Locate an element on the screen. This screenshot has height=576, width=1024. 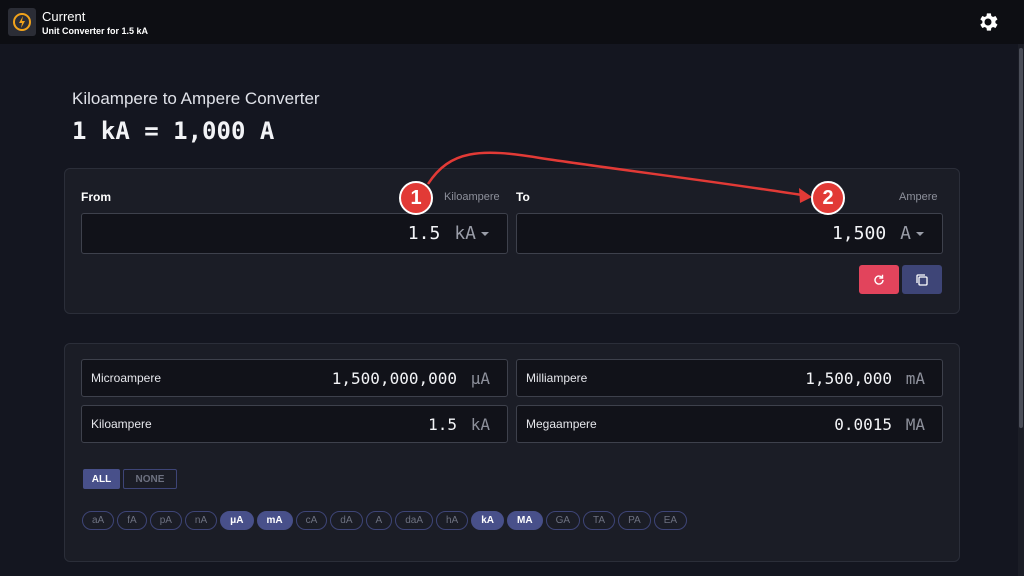
app-title: Current is located at coordinates (64, 16).